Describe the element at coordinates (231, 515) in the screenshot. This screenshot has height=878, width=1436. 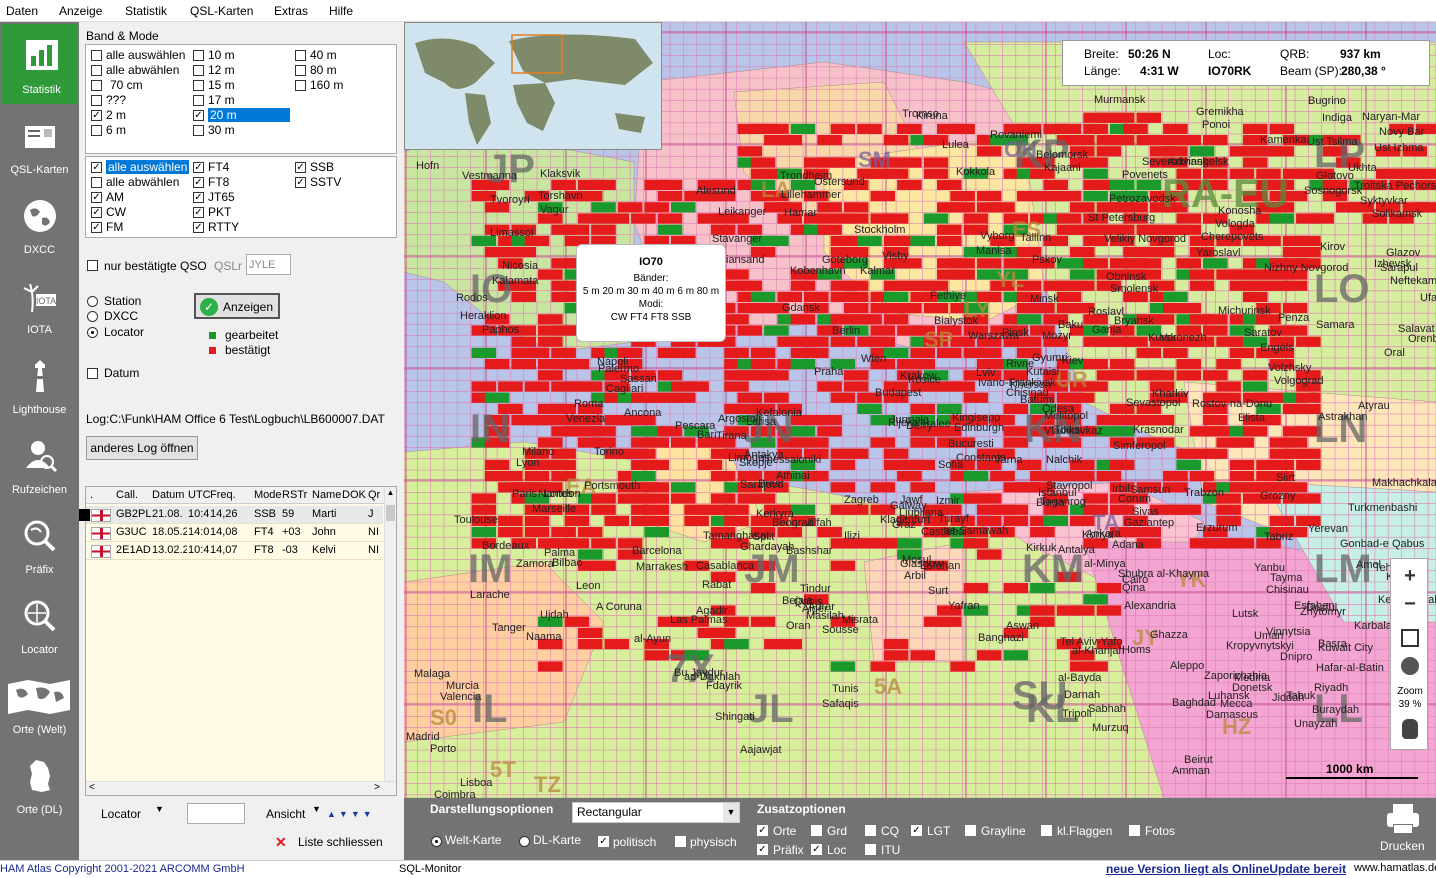
I see `table-row: GB2PL 21.08. 10:4 14,26 SSB 59 Marti J` at that location.